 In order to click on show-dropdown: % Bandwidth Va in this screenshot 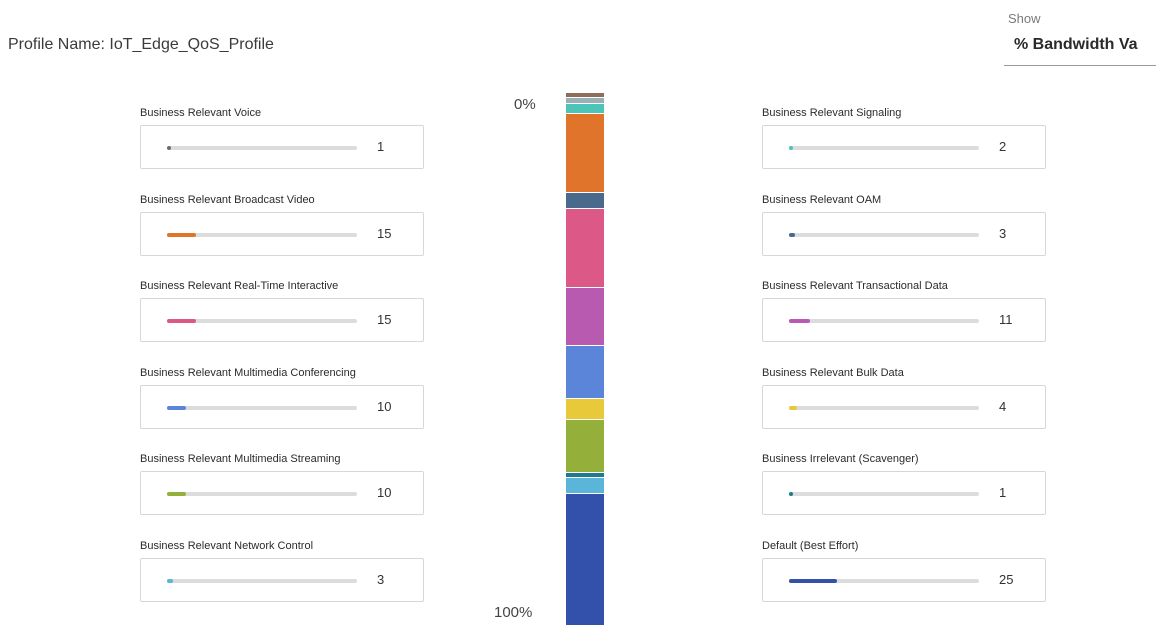, I will do `click(1080, 51)`.